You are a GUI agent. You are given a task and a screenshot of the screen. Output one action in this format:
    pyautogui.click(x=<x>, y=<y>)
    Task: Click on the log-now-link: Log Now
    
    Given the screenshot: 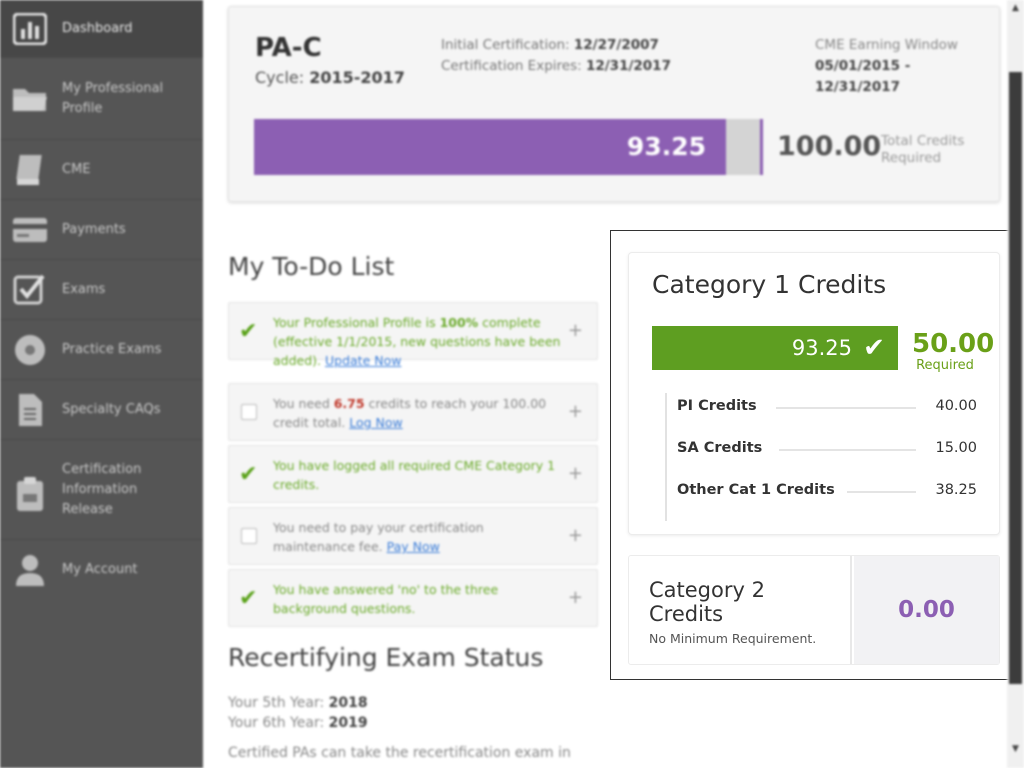 What is the action you would take?
    pyautogui.click(x=376, y=422)
    